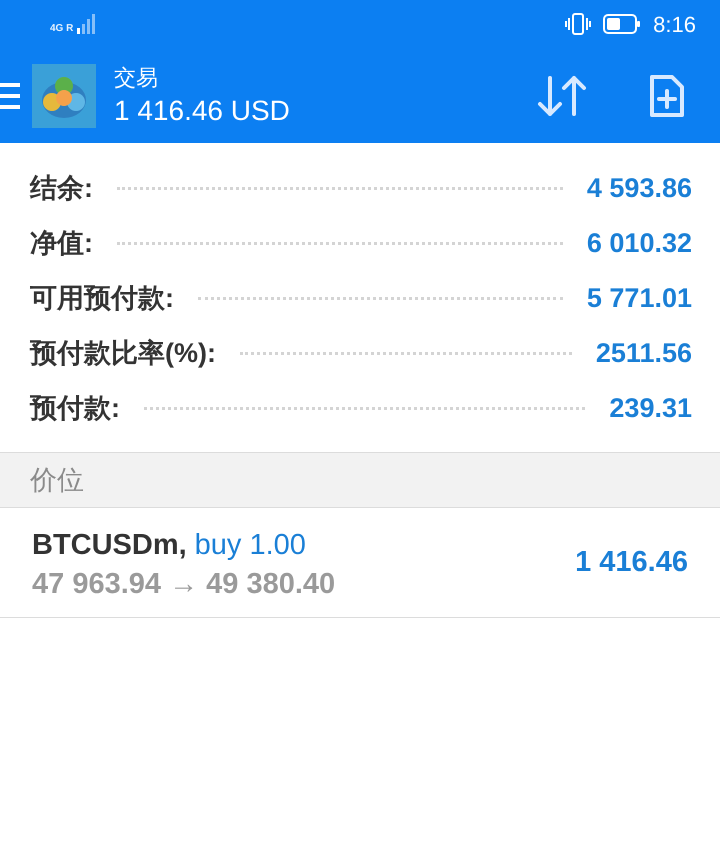 This screenshot has width=720, height=866. Describe the element at coordinates (184, 584) in the screenshot. I see `position-prices: 47 963.94 → 49 380.40` at that location.